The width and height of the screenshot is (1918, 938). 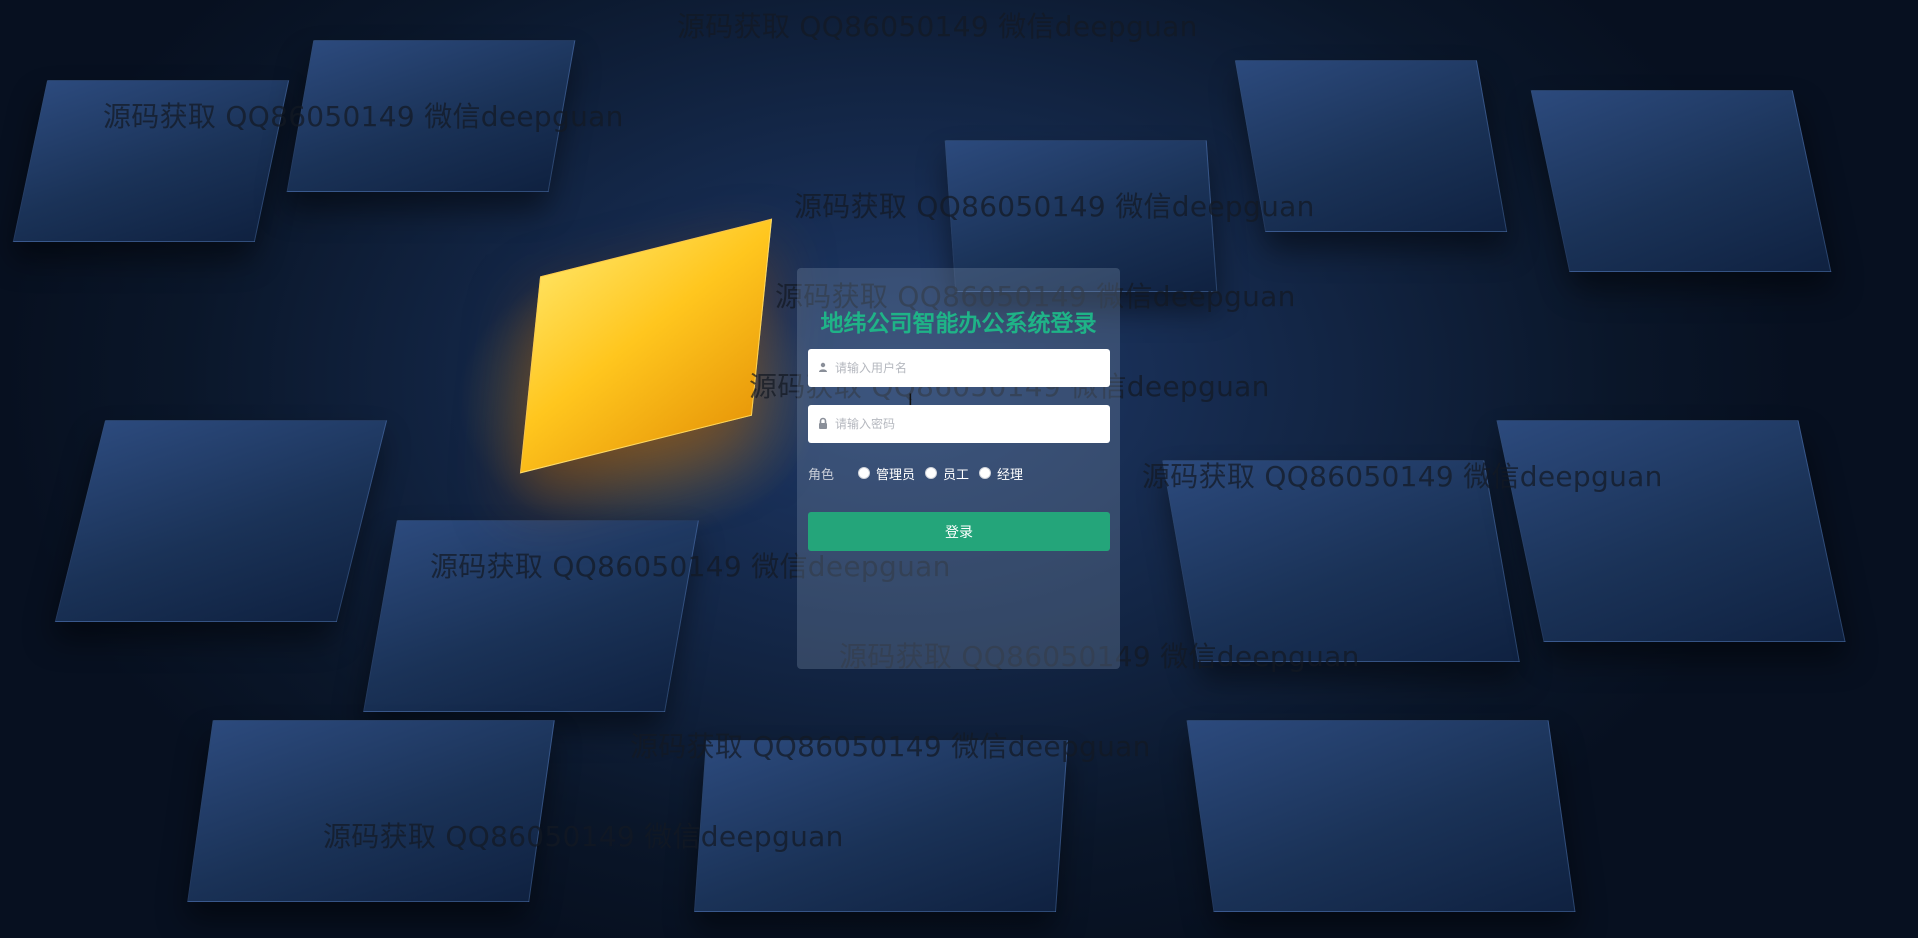 I want to click on username-field, so click(x=959, y=368).